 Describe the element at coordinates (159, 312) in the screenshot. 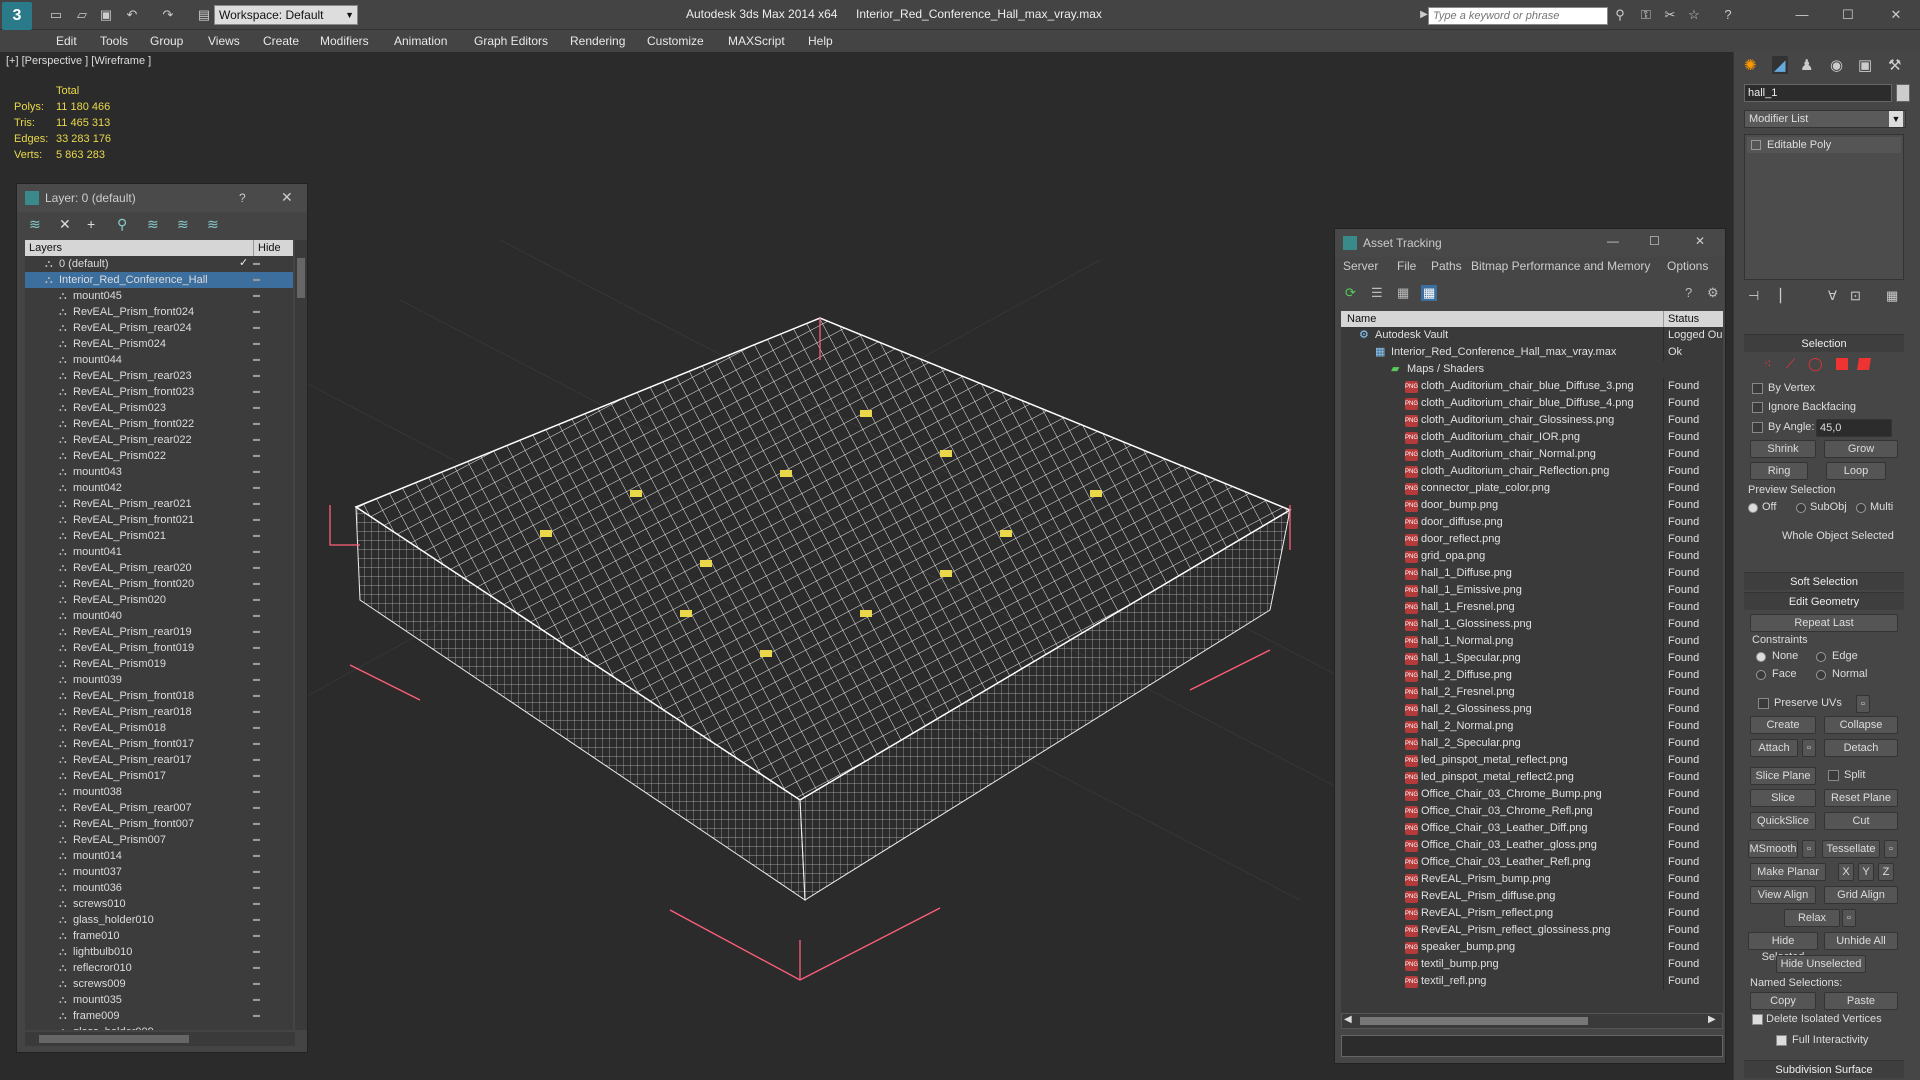

I see `layer-item: ⛬ RevEAL_Prism_front024 ▬` at that location.